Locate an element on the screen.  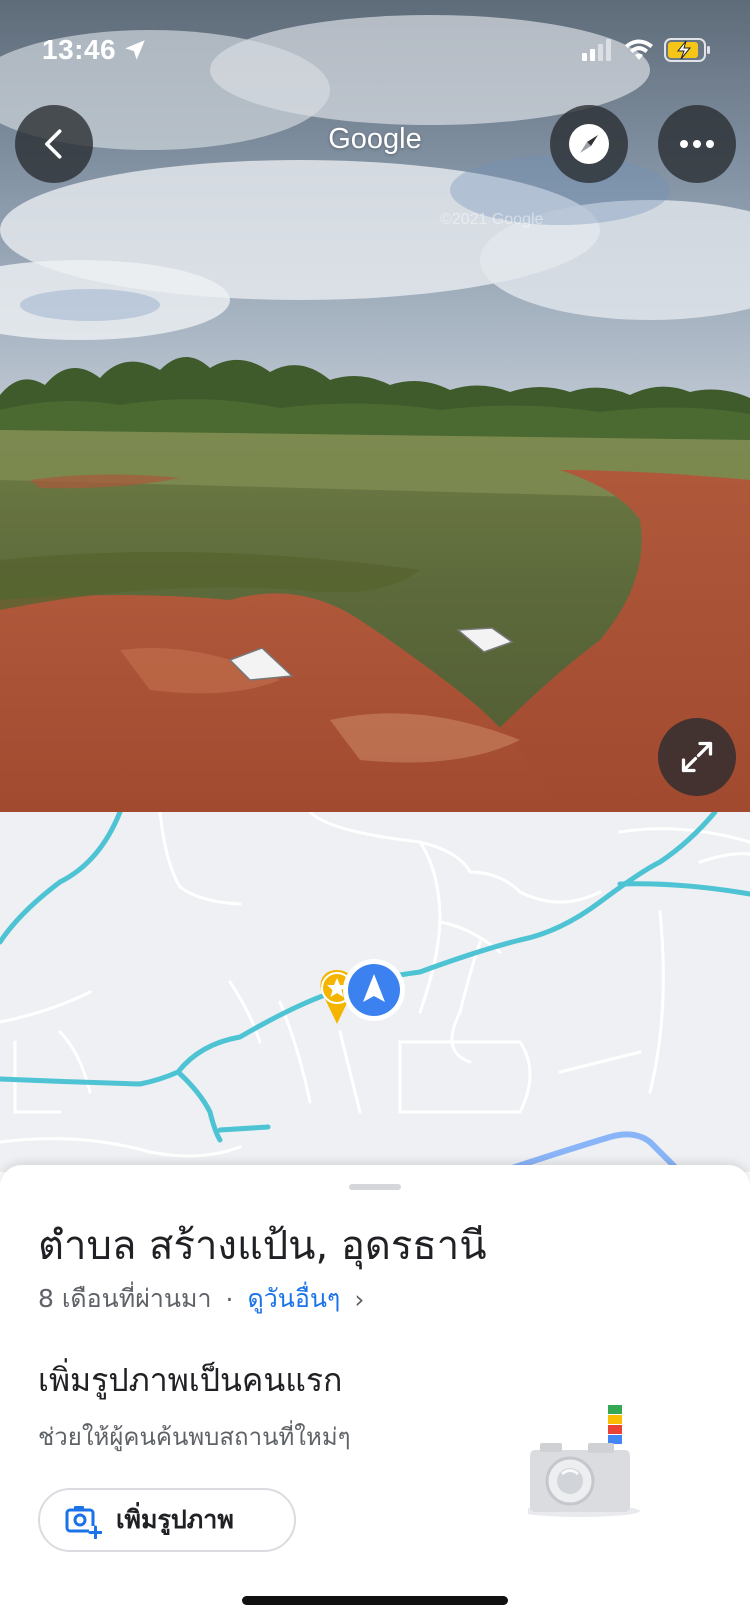
add-photo-heading: เพิ่มรูปภาพเป็นคนแรก is located at coordinates (190, 1380).